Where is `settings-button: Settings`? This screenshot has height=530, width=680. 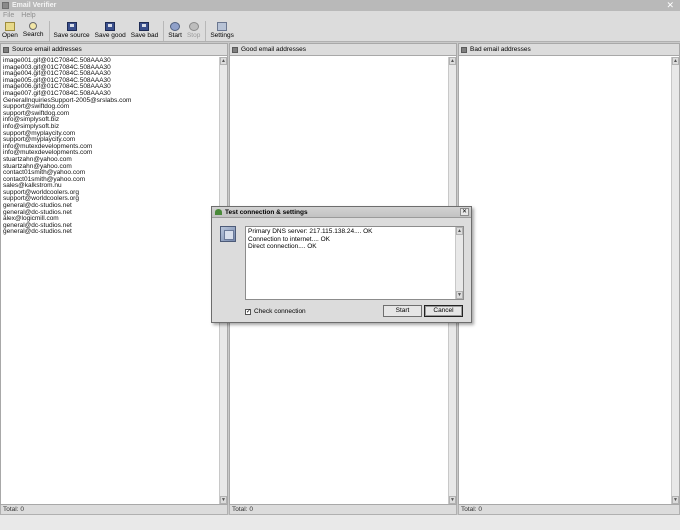
settings-button: Settings is located at coordinates (222, 29).